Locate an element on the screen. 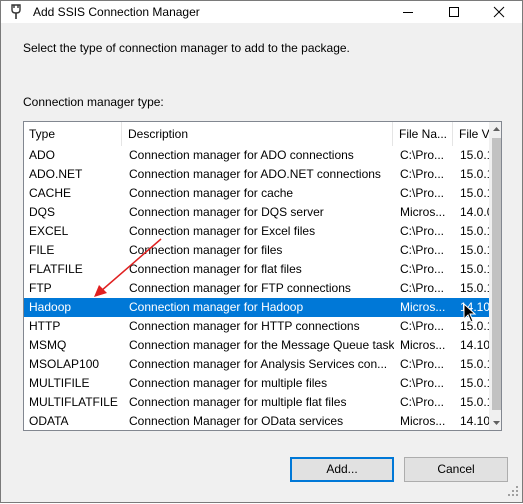  chevron-down-icon is located at coordinates (496, 423).